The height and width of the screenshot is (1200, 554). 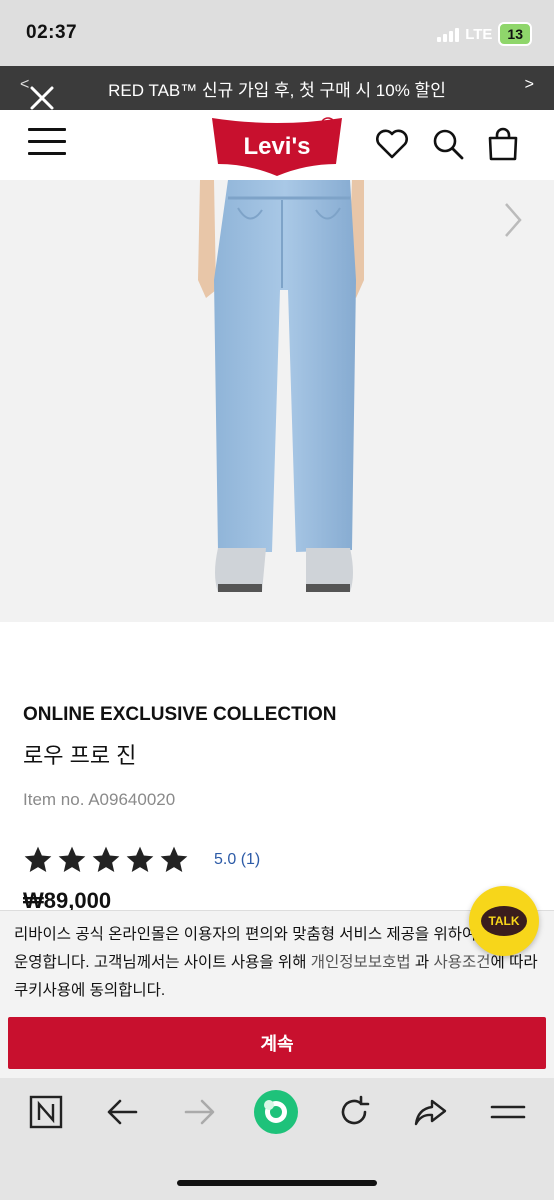 I want to click on signal-icon, so click(x=448, y=34).